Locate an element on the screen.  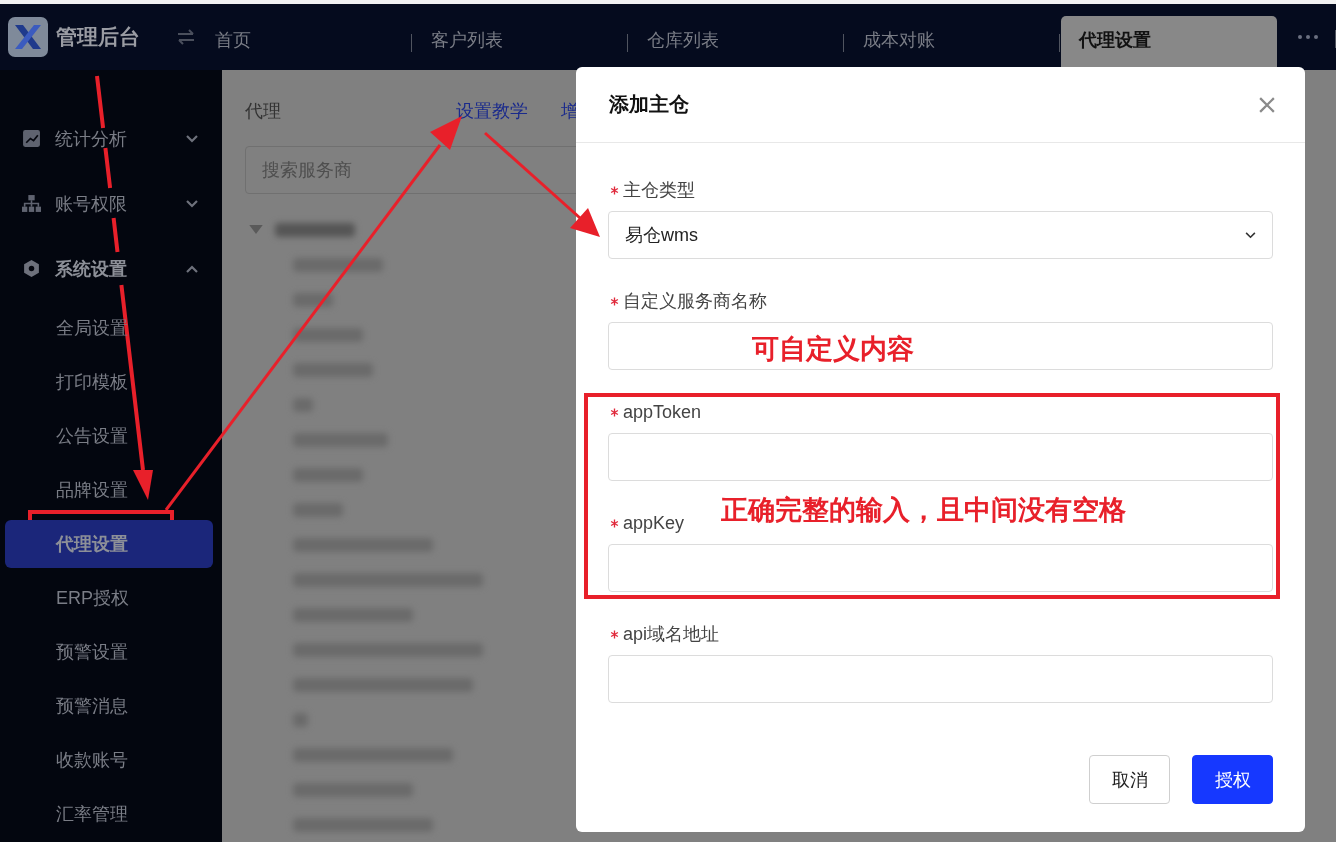
select-field: 易仓wms is located at coordinates (940, 235).